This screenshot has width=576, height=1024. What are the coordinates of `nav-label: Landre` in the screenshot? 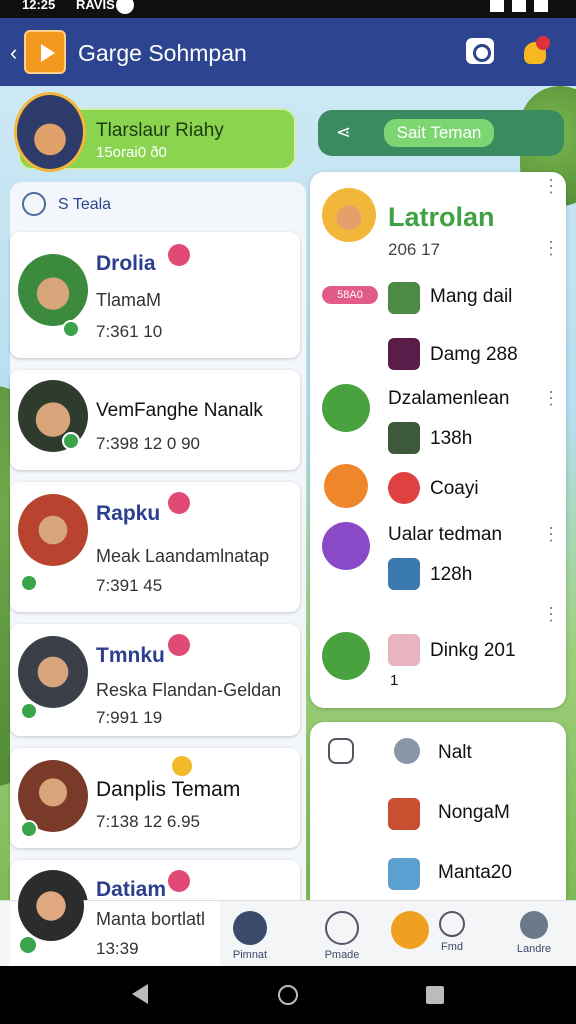 It's located at (534, 949).